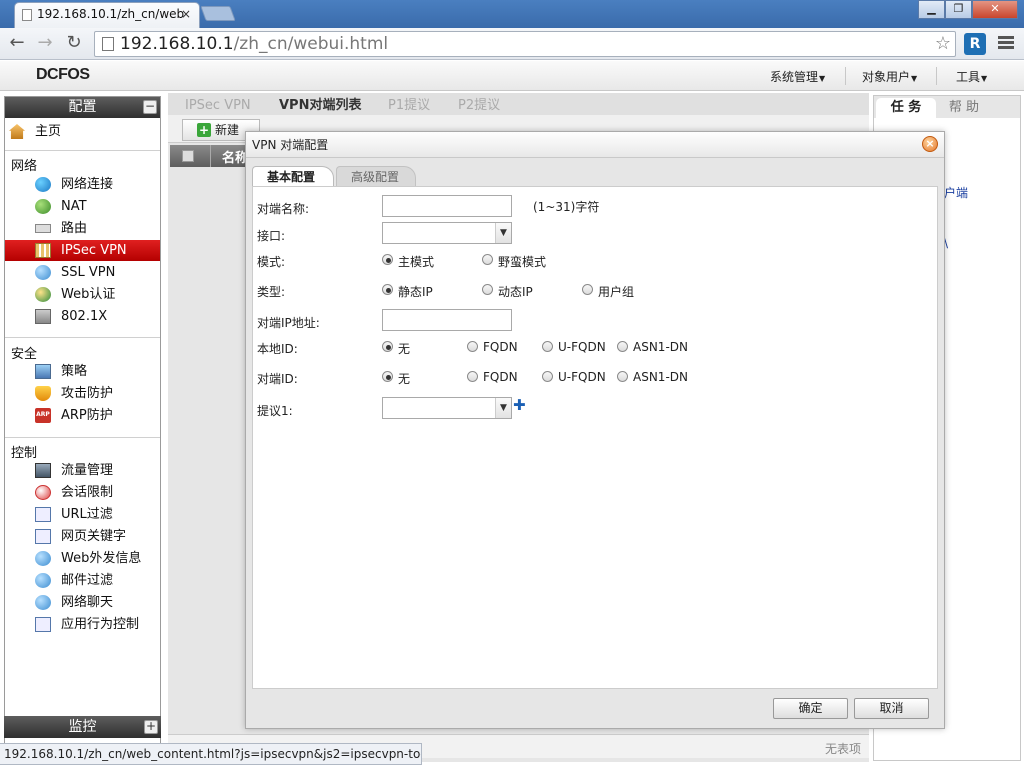  I want to click on local-id-asn1dn-radio: ASN1-DN, so click(652, 347).